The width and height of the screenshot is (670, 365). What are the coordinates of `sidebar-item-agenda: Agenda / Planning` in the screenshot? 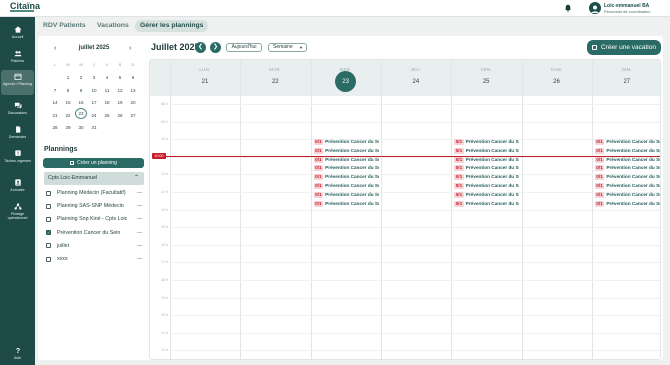 It's located at (17, 82).